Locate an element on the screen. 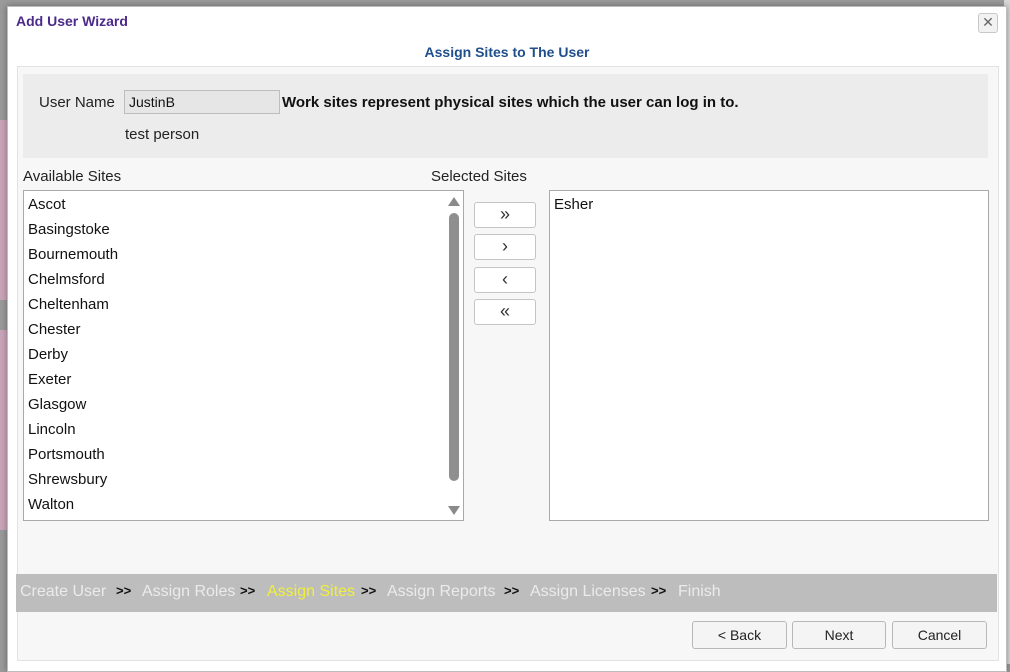 The width and height of the screenshot is (1010, 672). list-item: Chester is located at coordinates (243, 329).